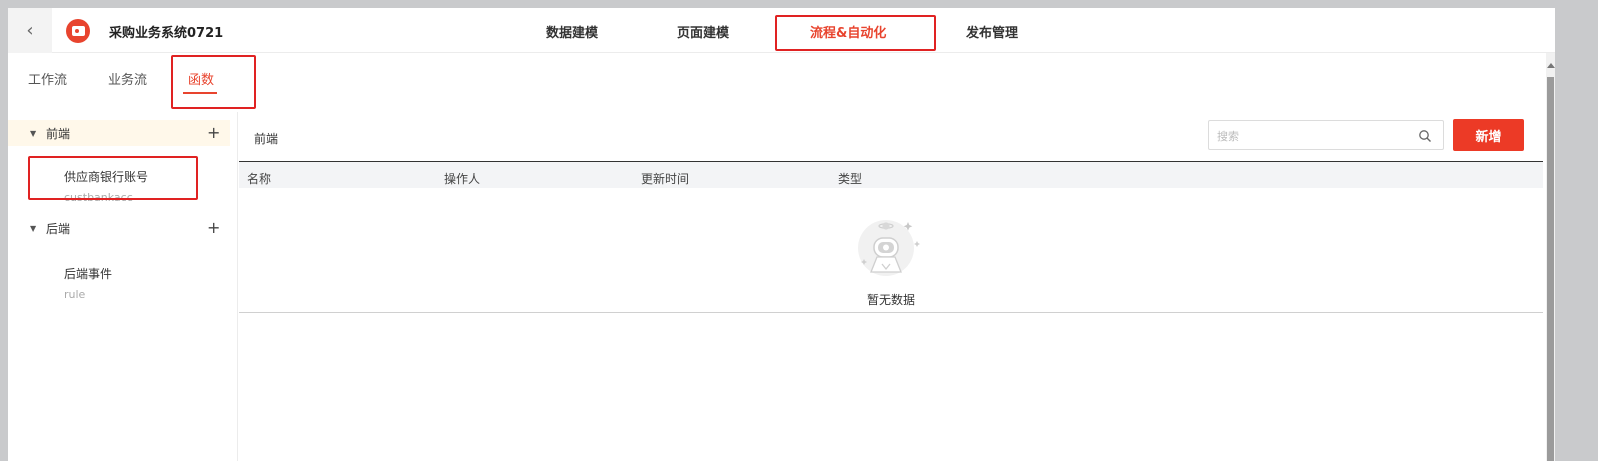 The image size is (1598, 461). I want to click on search-input, so click(1312, 136).